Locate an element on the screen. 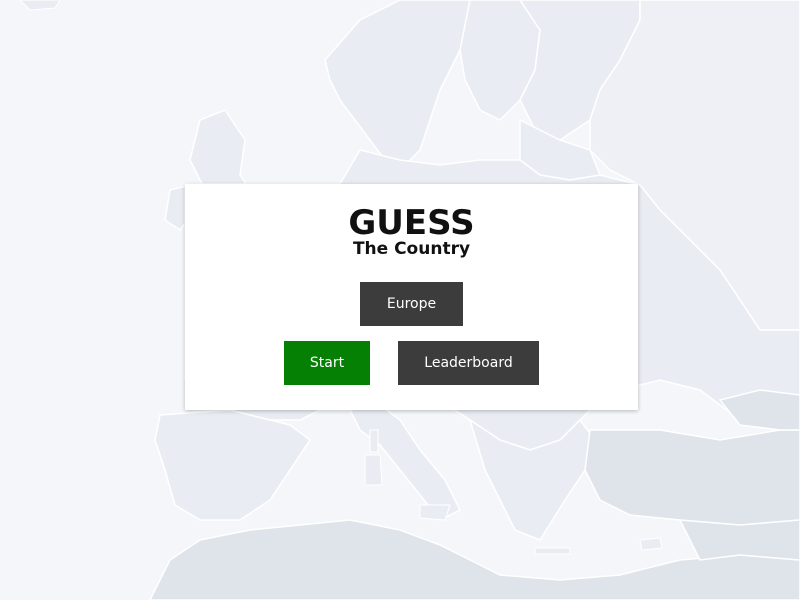 This screenshot has width=800, height=600. leaderboard-button: Leaderboard is located at coordinates (468, 363).